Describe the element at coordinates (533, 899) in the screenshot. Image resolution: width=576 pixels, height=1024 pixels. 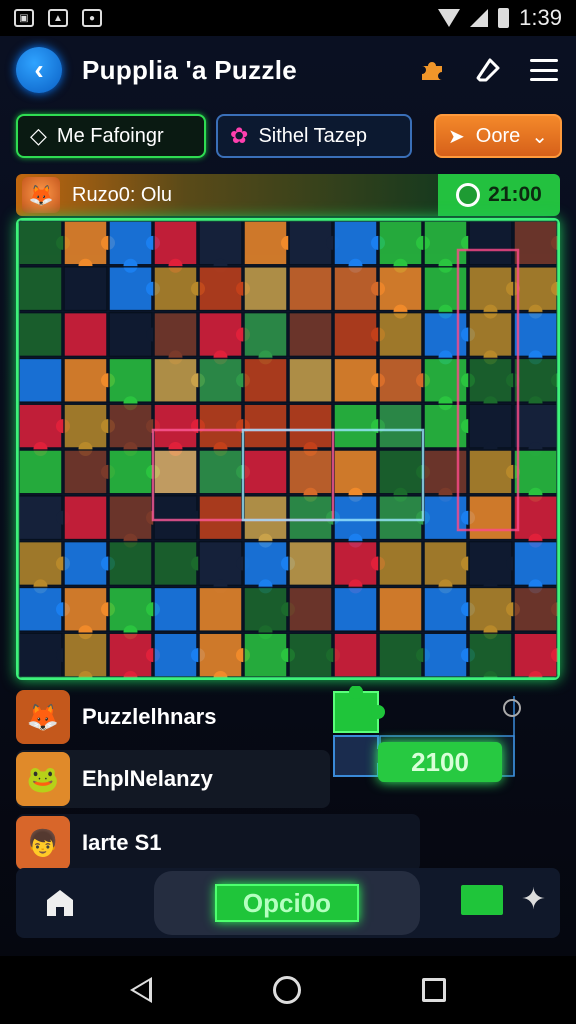
I see `sparkle-icon: ✦` at that location.